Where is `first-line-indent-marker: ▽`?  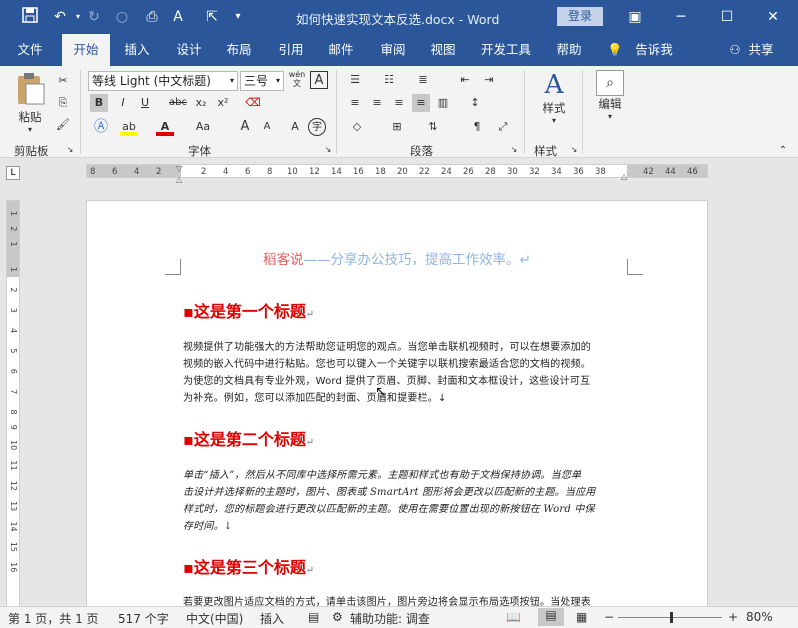 first-line-indent-marker: ▽ is located at coordinates (179, 168).